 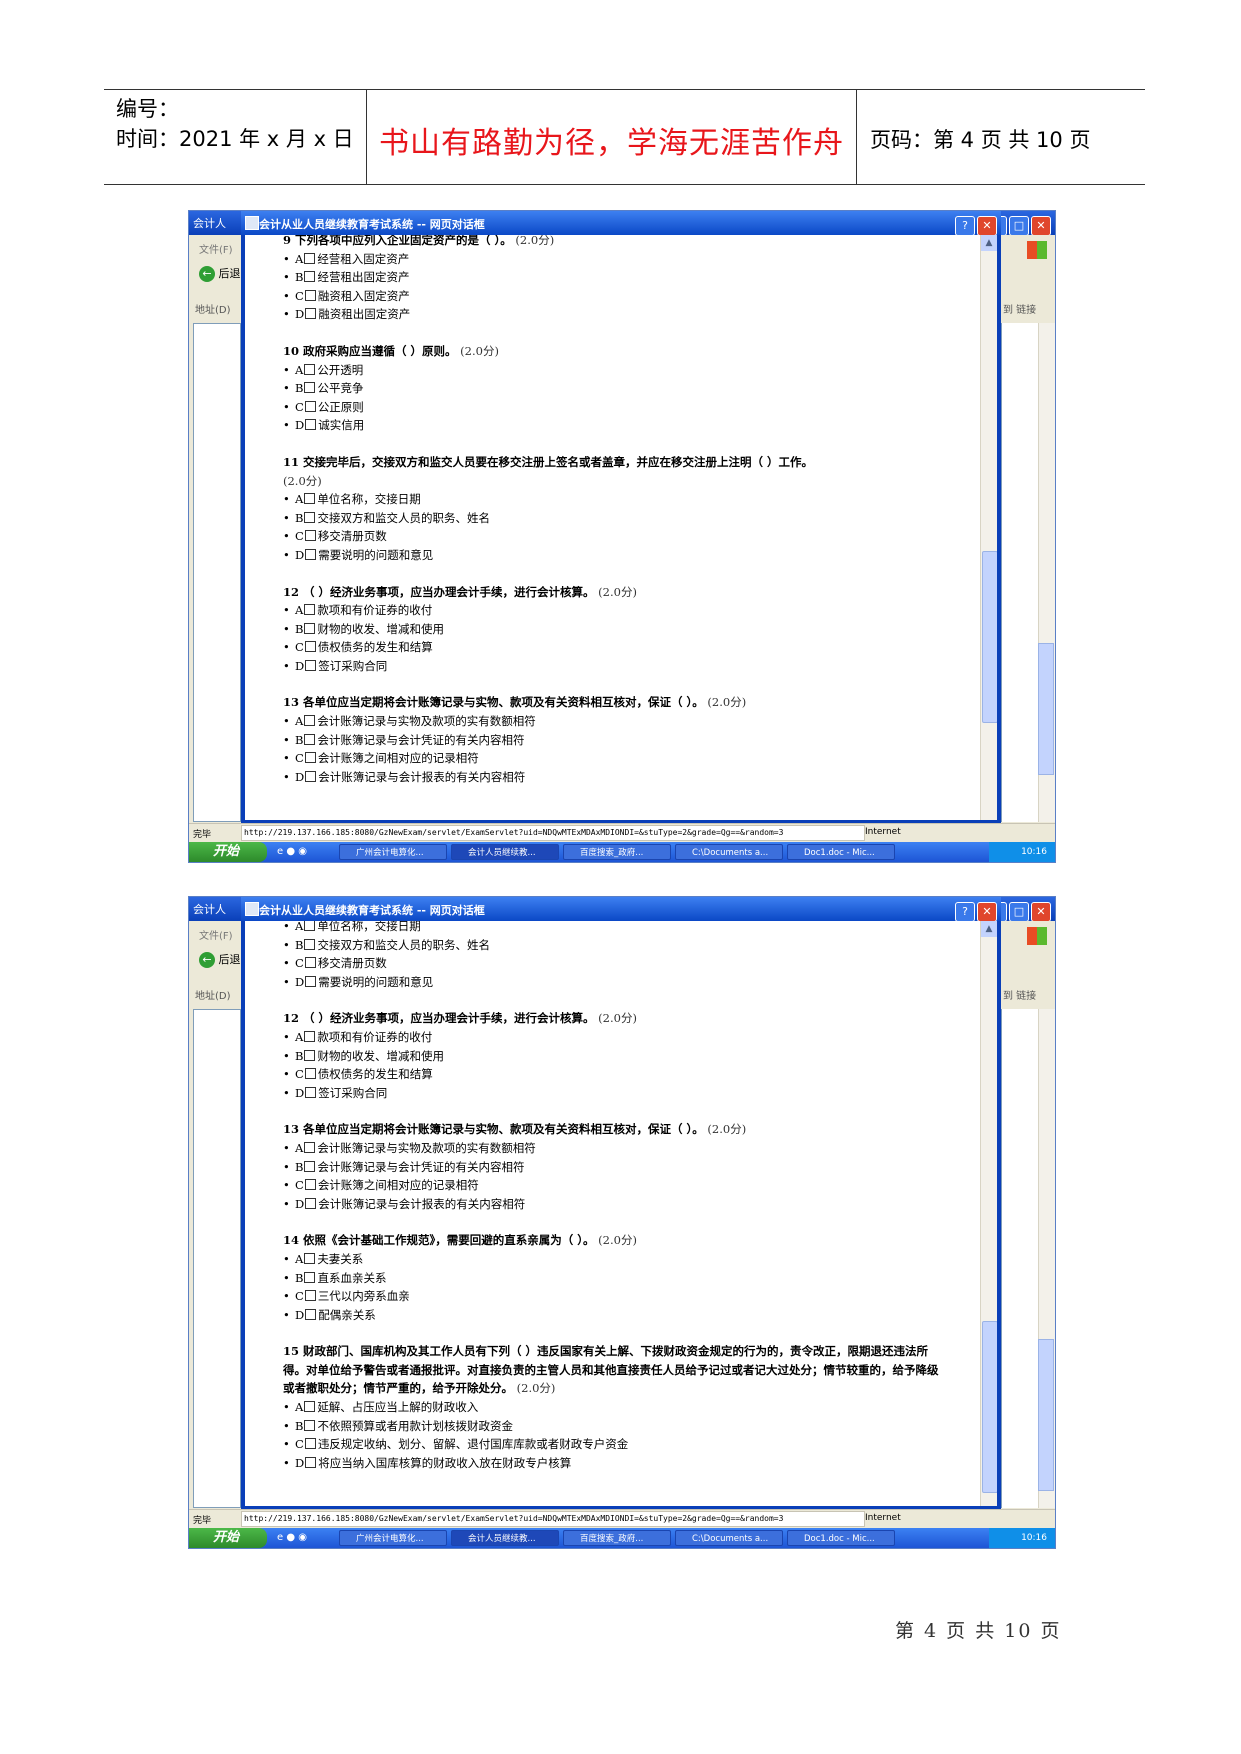 What do you see at coordinates (615, 296) in the screenshot?
I see `option-c: • C 融资租入固定资产` at bounding box center [615, 296].